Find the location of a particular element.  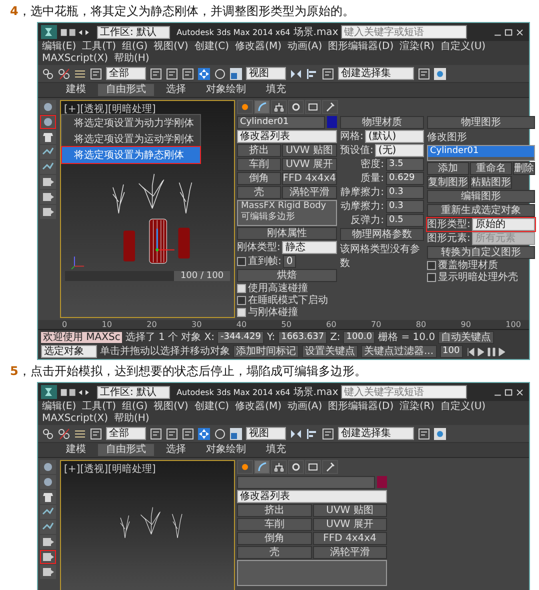

menu-item: 动画(A) is located at coordinates (305, 47).